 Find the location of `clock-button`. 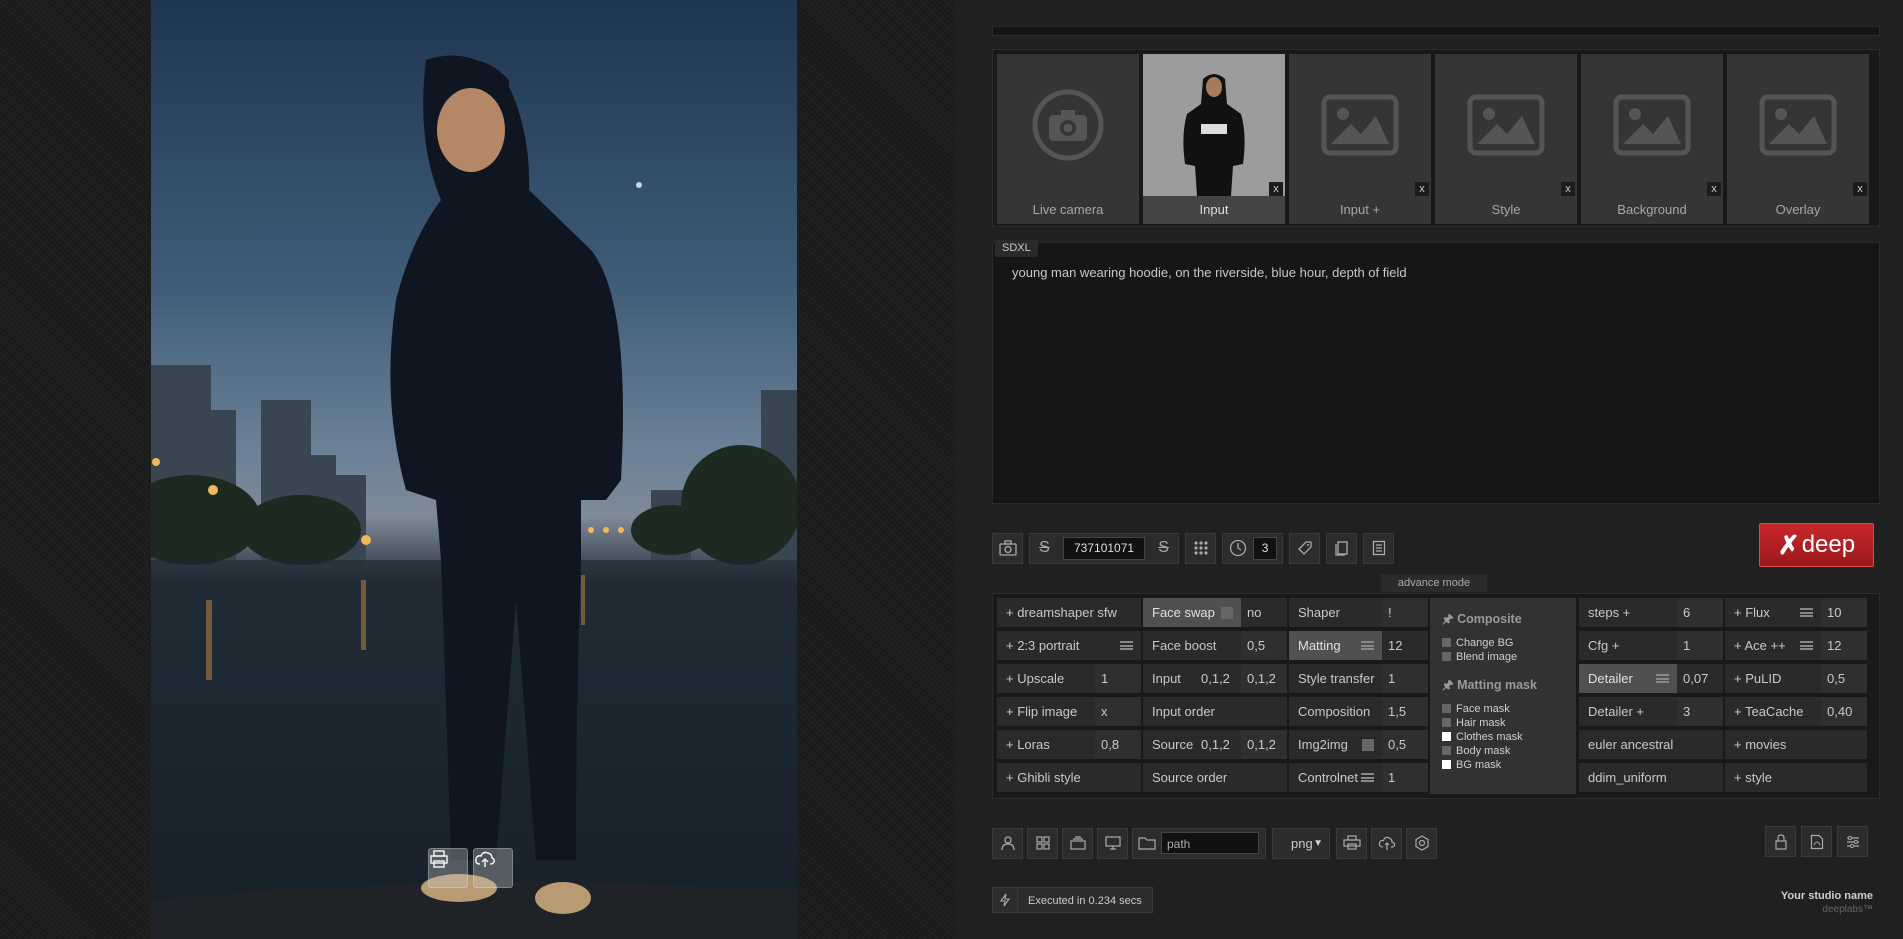

clock-button is located at coordinates (1238, 548).